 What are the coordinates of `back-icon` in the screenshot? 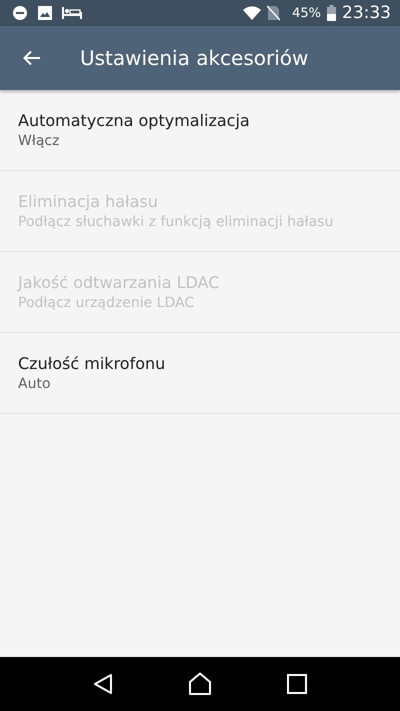 It's located at (103, 684).